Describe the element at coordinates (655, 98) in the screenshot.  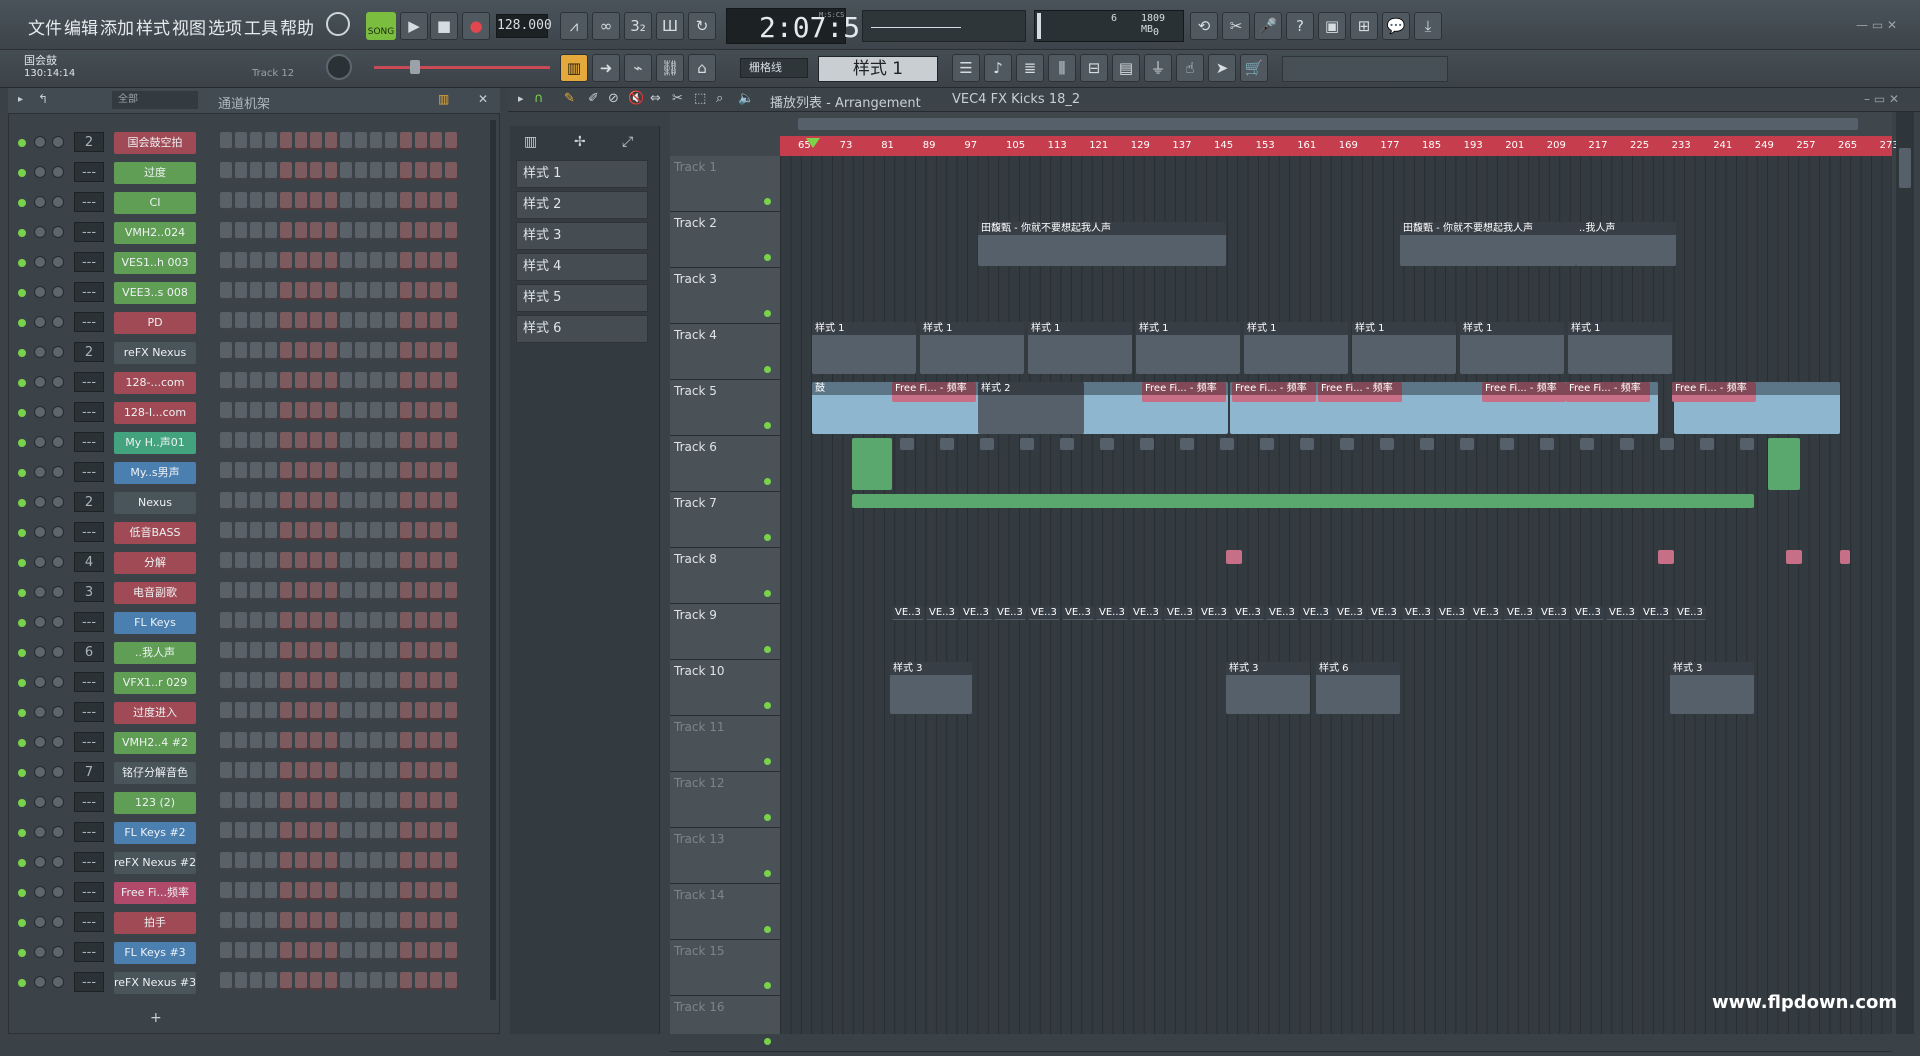
I see `slip-icon: ⇔` at that location.